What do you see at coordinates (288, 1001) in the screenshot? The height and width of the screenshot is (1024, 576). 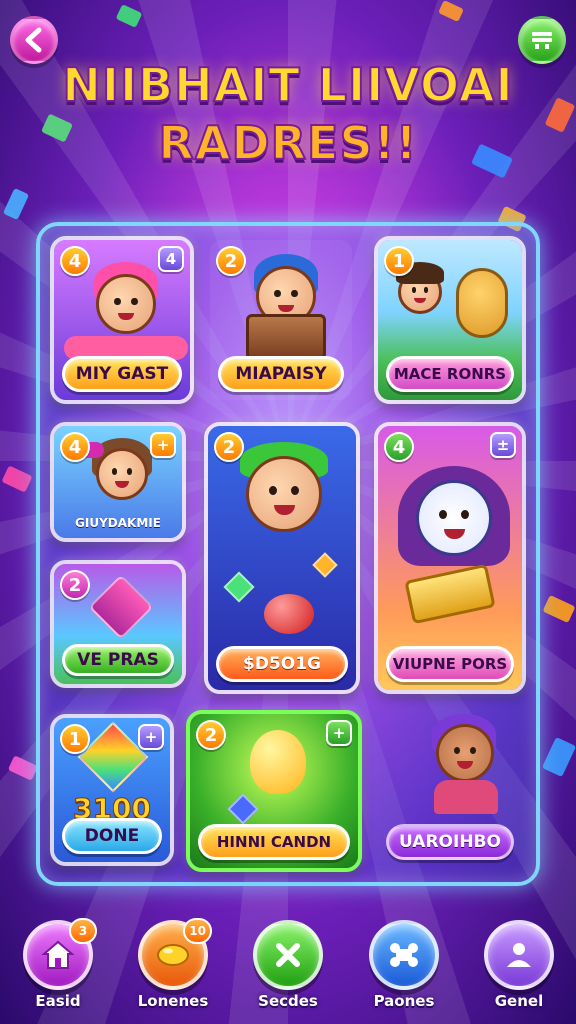 I see `nav-label: Secdes` at bounding box center [288, 1001].